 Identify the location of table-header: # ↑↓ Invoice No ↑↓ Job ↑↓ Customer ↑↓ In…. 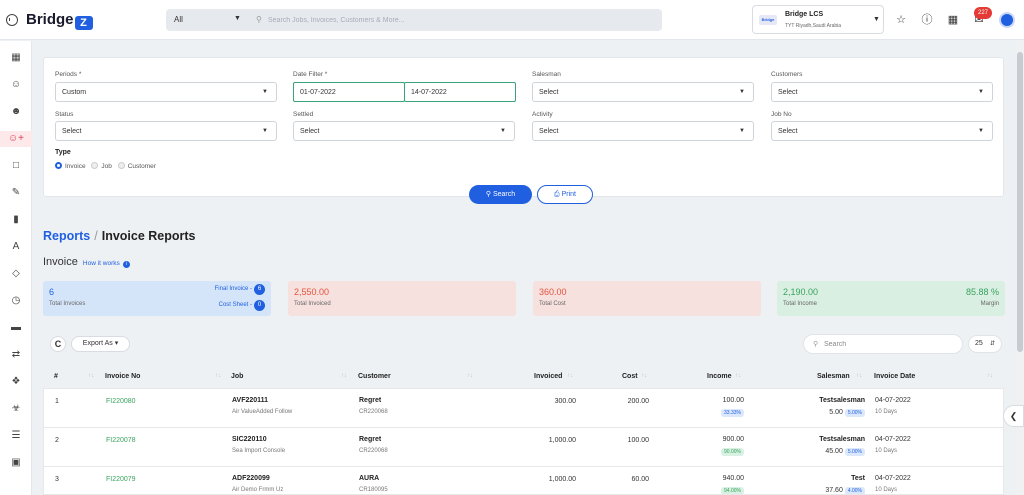
(523, 377).